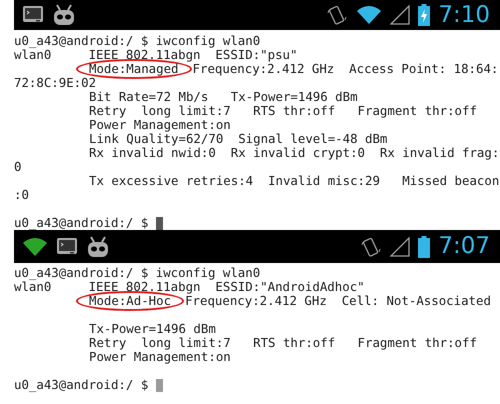 The height and width of the screenshot is (404, 500). What do you see at coordinates (294, 153) in the screenshot?
I see `terminal-output-line: Rx invalid nwid:0 Rx invalid crypt:0 Rx invalid frag:` at bounding box center [294, 153].